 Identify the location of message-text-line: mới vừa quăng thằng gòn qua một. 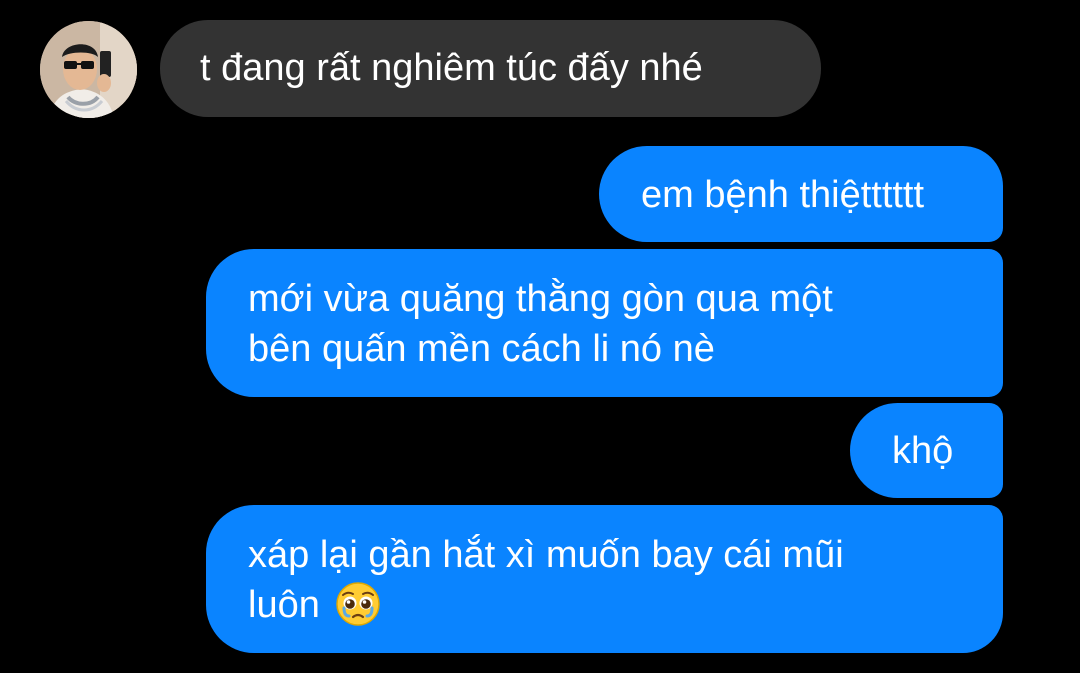
(540, 299).